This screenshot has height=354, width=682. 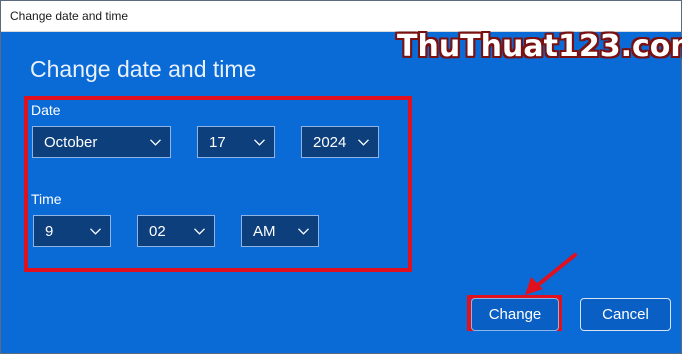 What do you see at coordinates (217, 142) in the screenshot?
I see `day-value: 17` at bounding box center [217, 142].